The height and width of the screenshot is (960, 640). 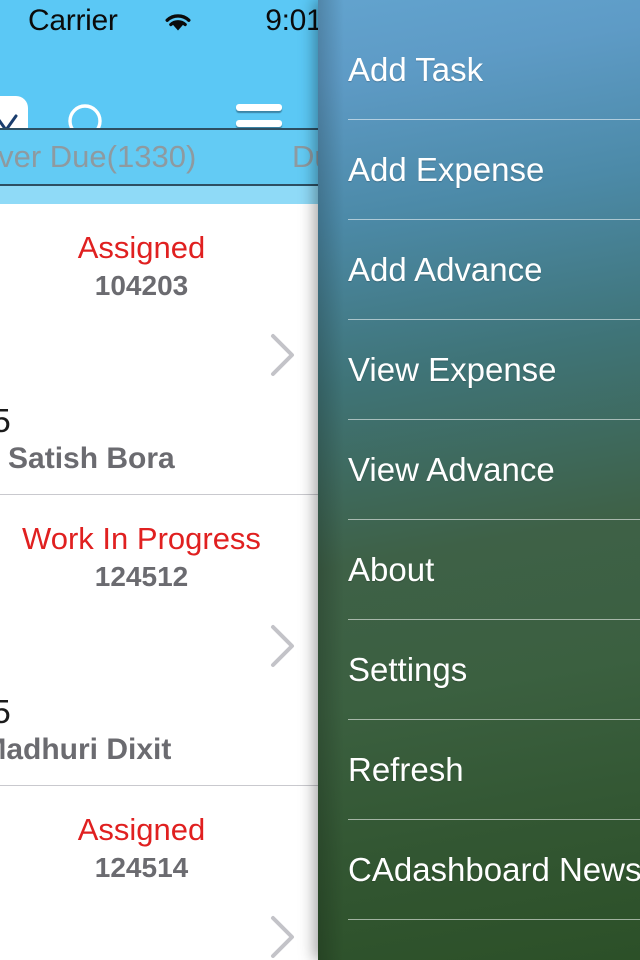 I want to click on menu-item-label: Add Expense, so click(x=446, y=169).